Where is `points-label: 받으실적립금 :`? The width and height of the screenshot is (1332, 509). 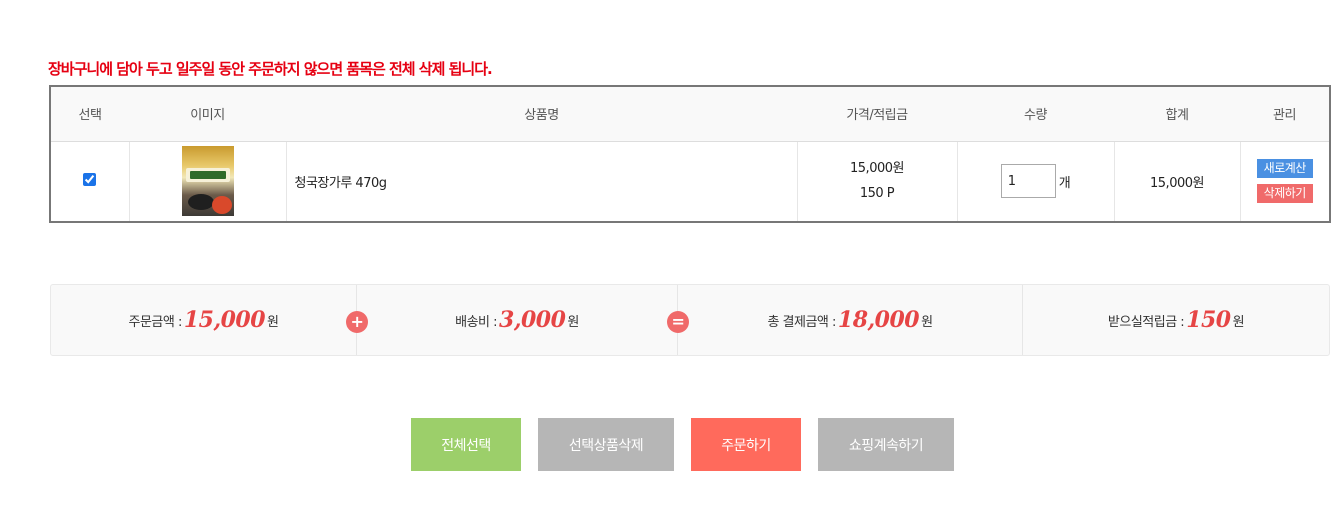 points-label: 받으실적립금 : is located at coordinates (1146, 322).